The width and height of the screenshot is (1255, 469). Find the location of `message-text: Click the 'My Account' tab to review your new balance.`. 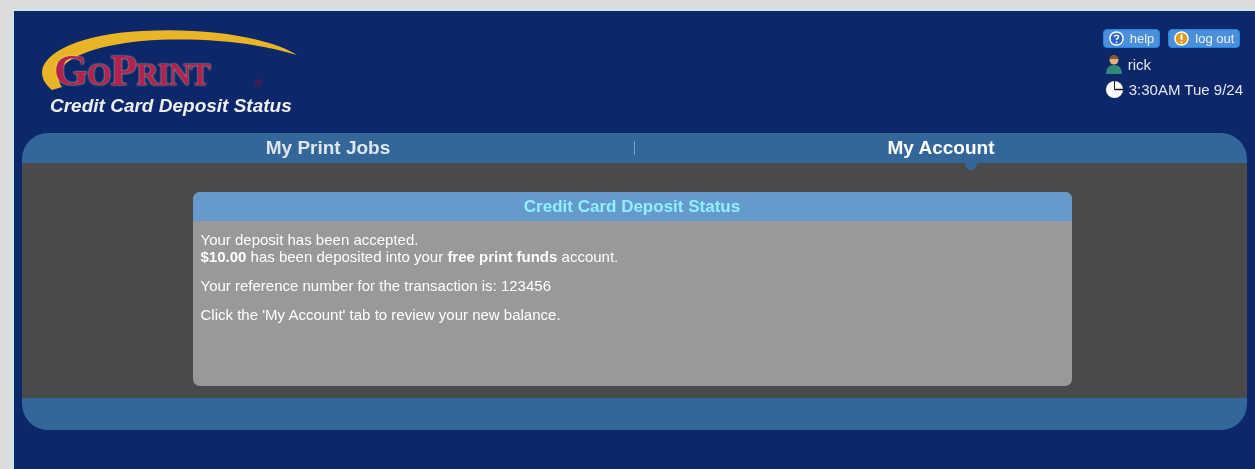

message-text: Click the 'My Account' tab to review your new balance. is located at coordinates (381, 314).